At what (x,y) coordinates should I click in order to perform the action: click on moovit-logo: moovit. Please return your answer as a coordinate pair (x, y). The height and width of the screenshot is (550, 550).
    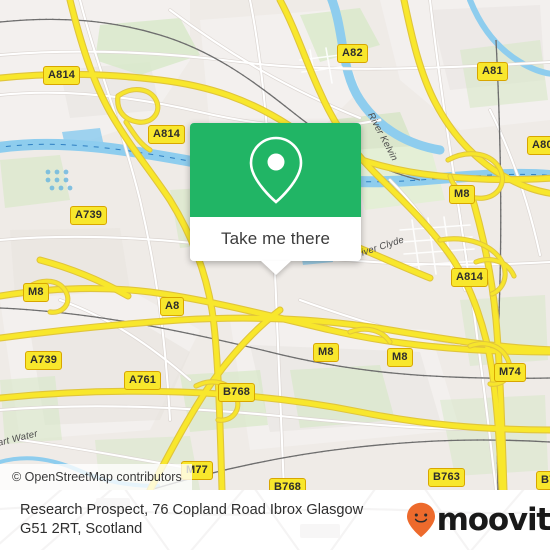
    Looking at the image, I should click on (478, 520).